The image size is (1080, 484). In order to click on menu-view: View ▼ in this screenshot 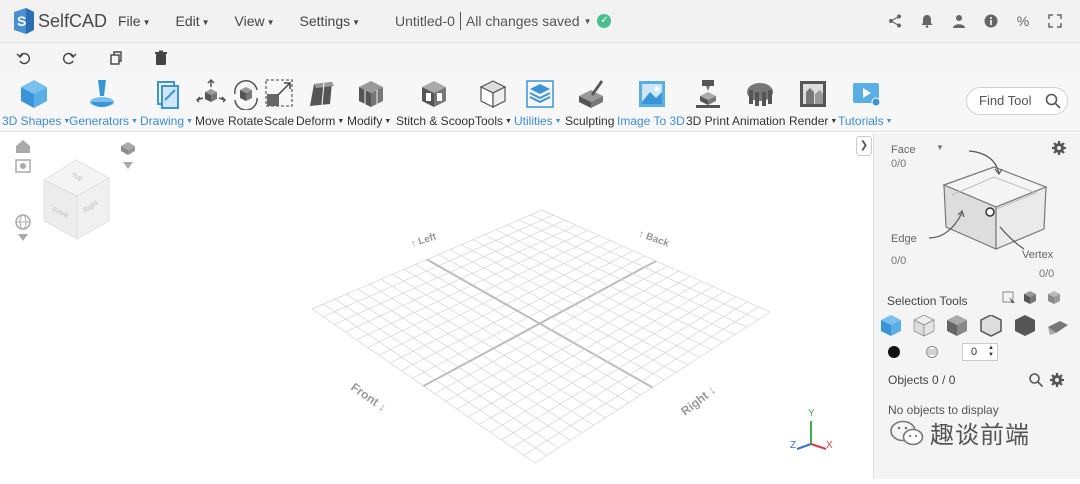, I will do `click(255, 21)`.